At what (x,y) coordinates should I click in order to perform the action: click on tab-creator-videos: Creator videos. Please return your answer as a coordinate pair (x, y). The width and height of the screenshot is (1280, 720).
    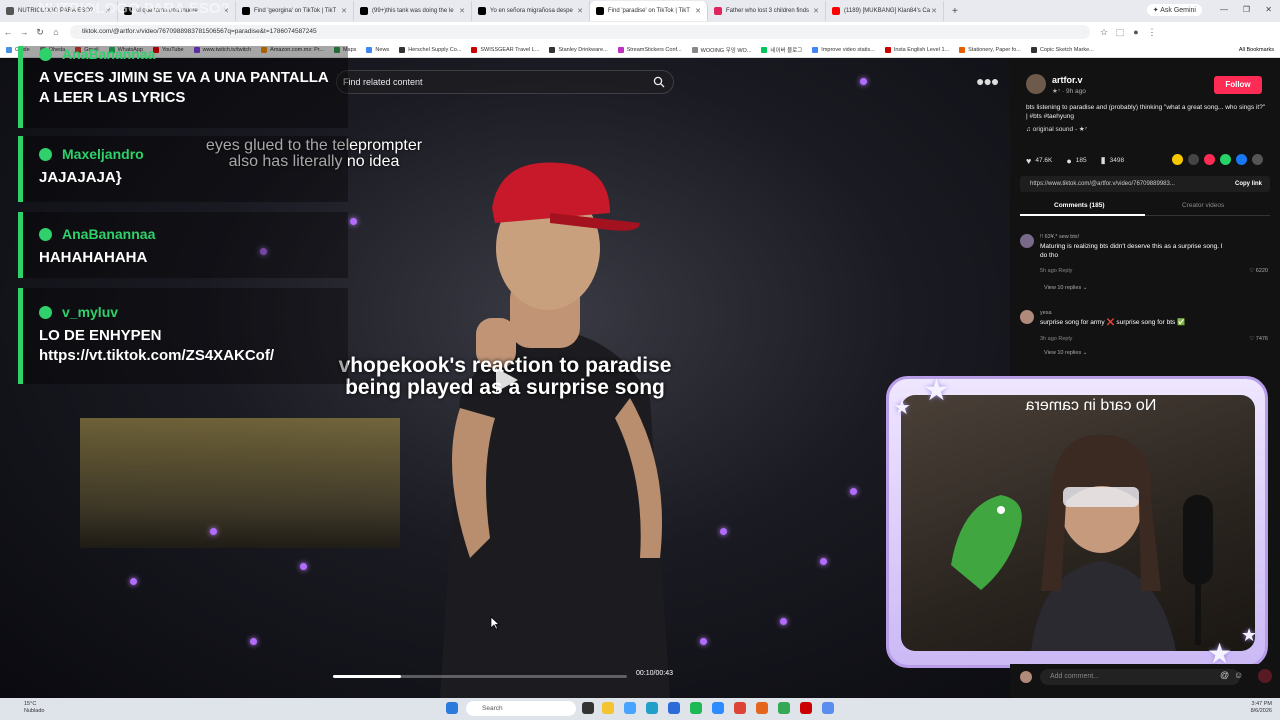
    Looking at the image, I should click on (1203, 205).